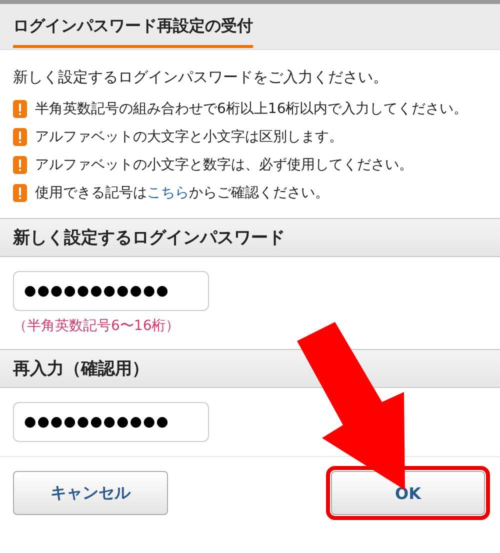  What do you see at coordinates (224, 165) in the screenshot?
I see `note-text: アルファベットの小文字と数字は、必ず使用してください。` at bounding box center [224, 165].